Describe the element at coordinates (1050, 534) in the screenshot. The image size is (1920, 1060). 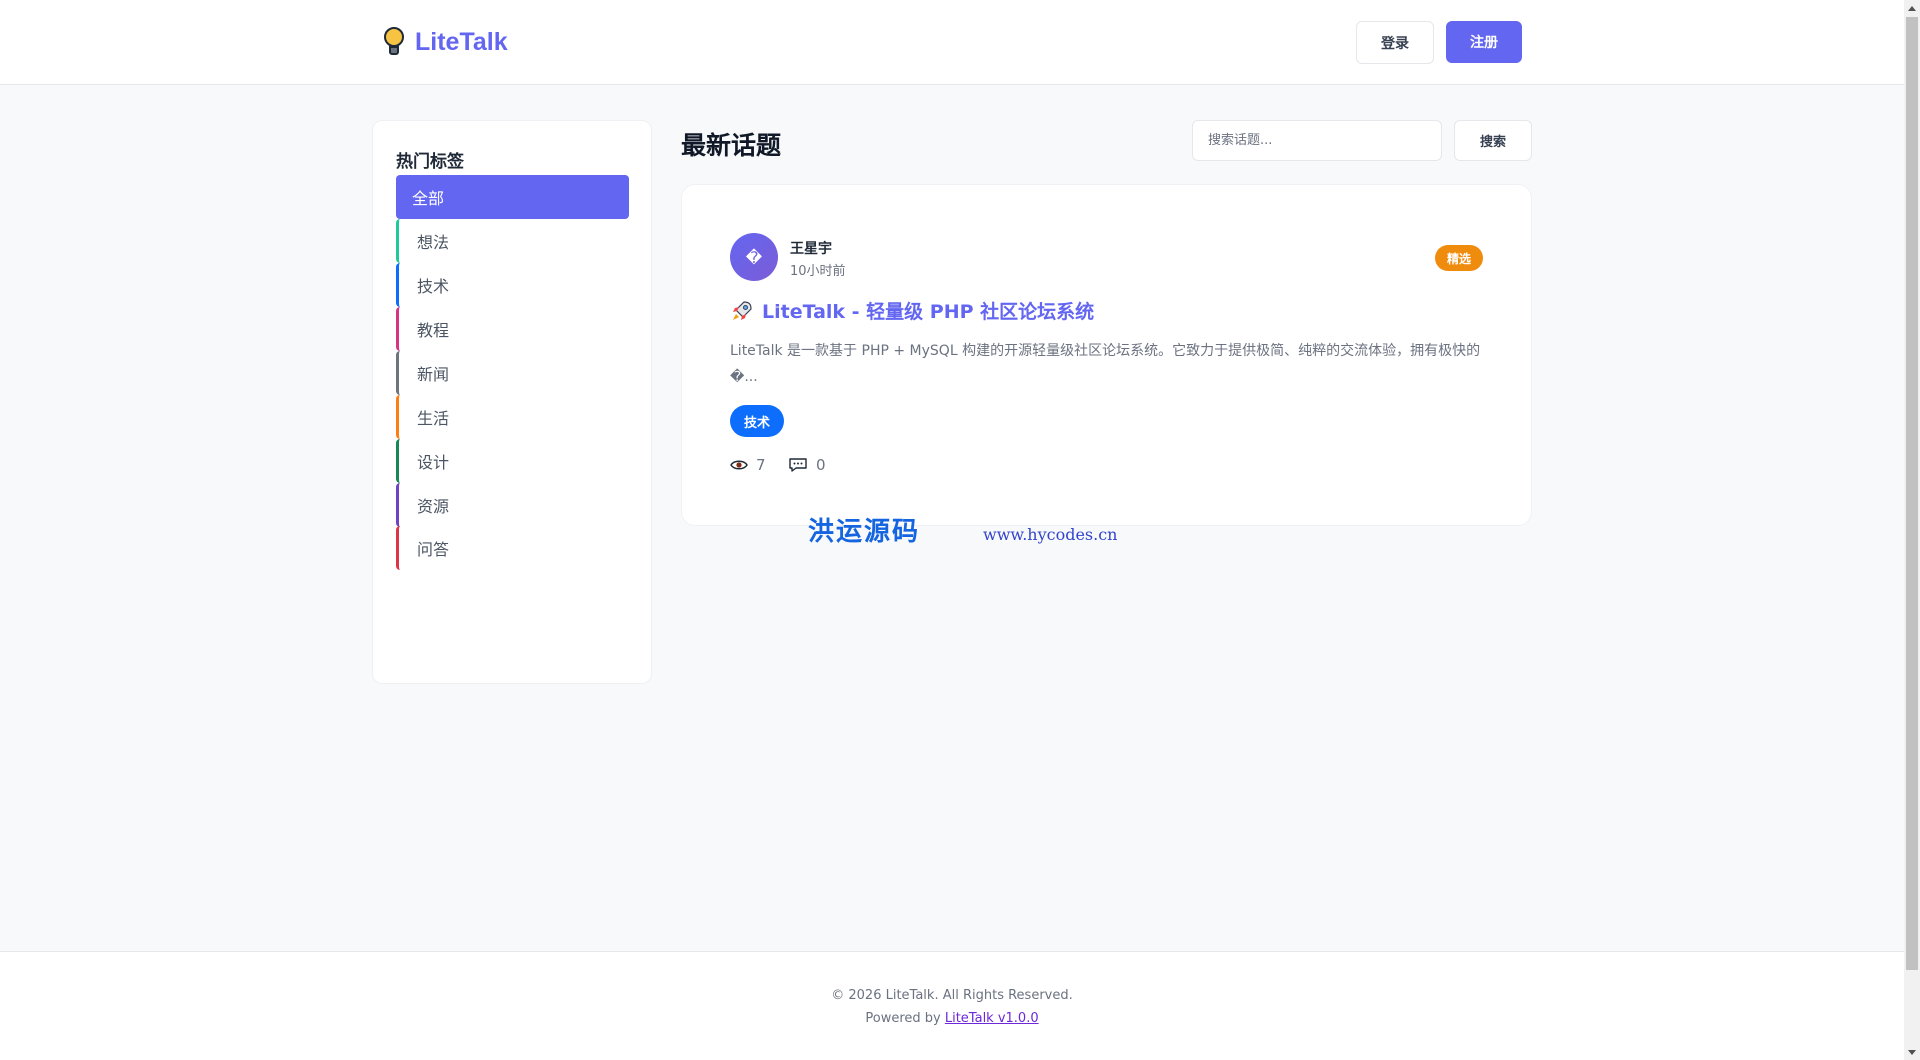
I see `watermark-url: www.hycodes.cn` at that location.